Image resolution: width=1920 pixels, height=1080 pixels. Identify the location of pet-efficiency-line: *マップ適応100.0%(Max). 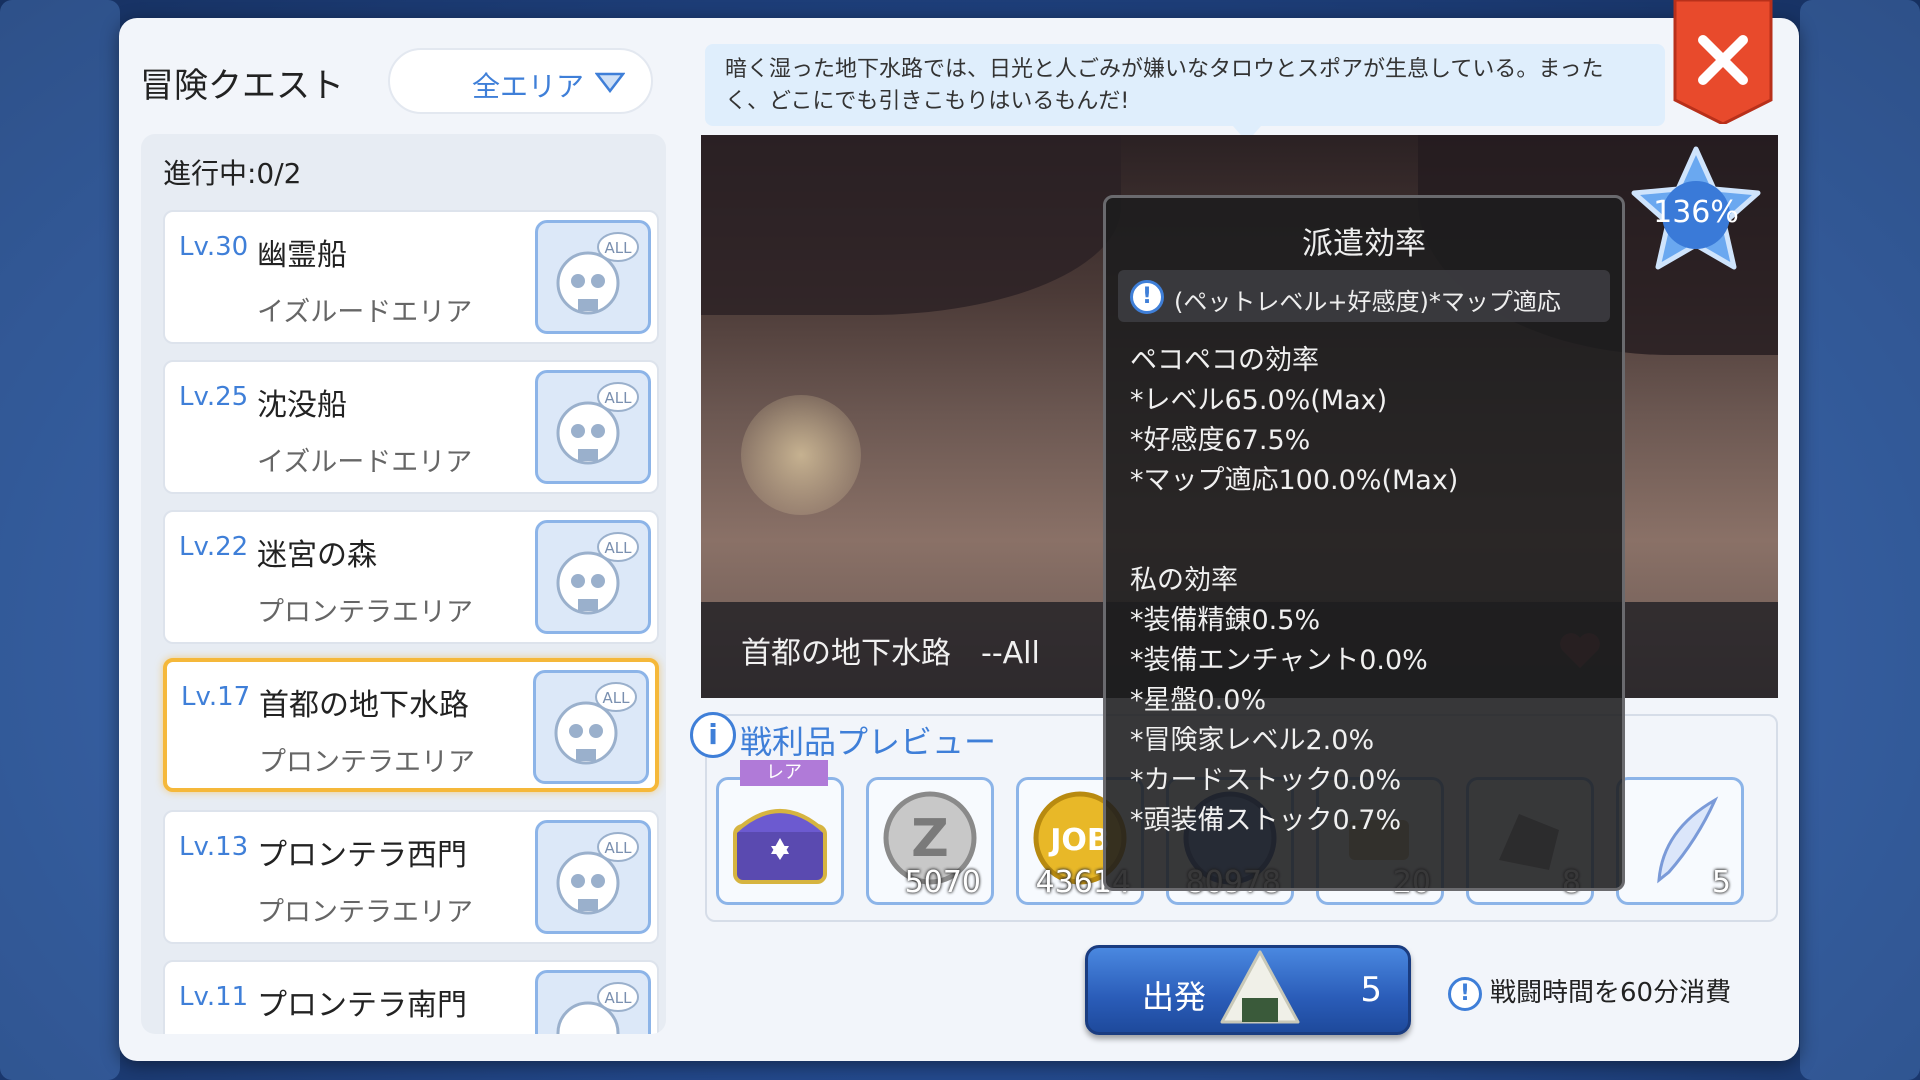
(1294, 480).